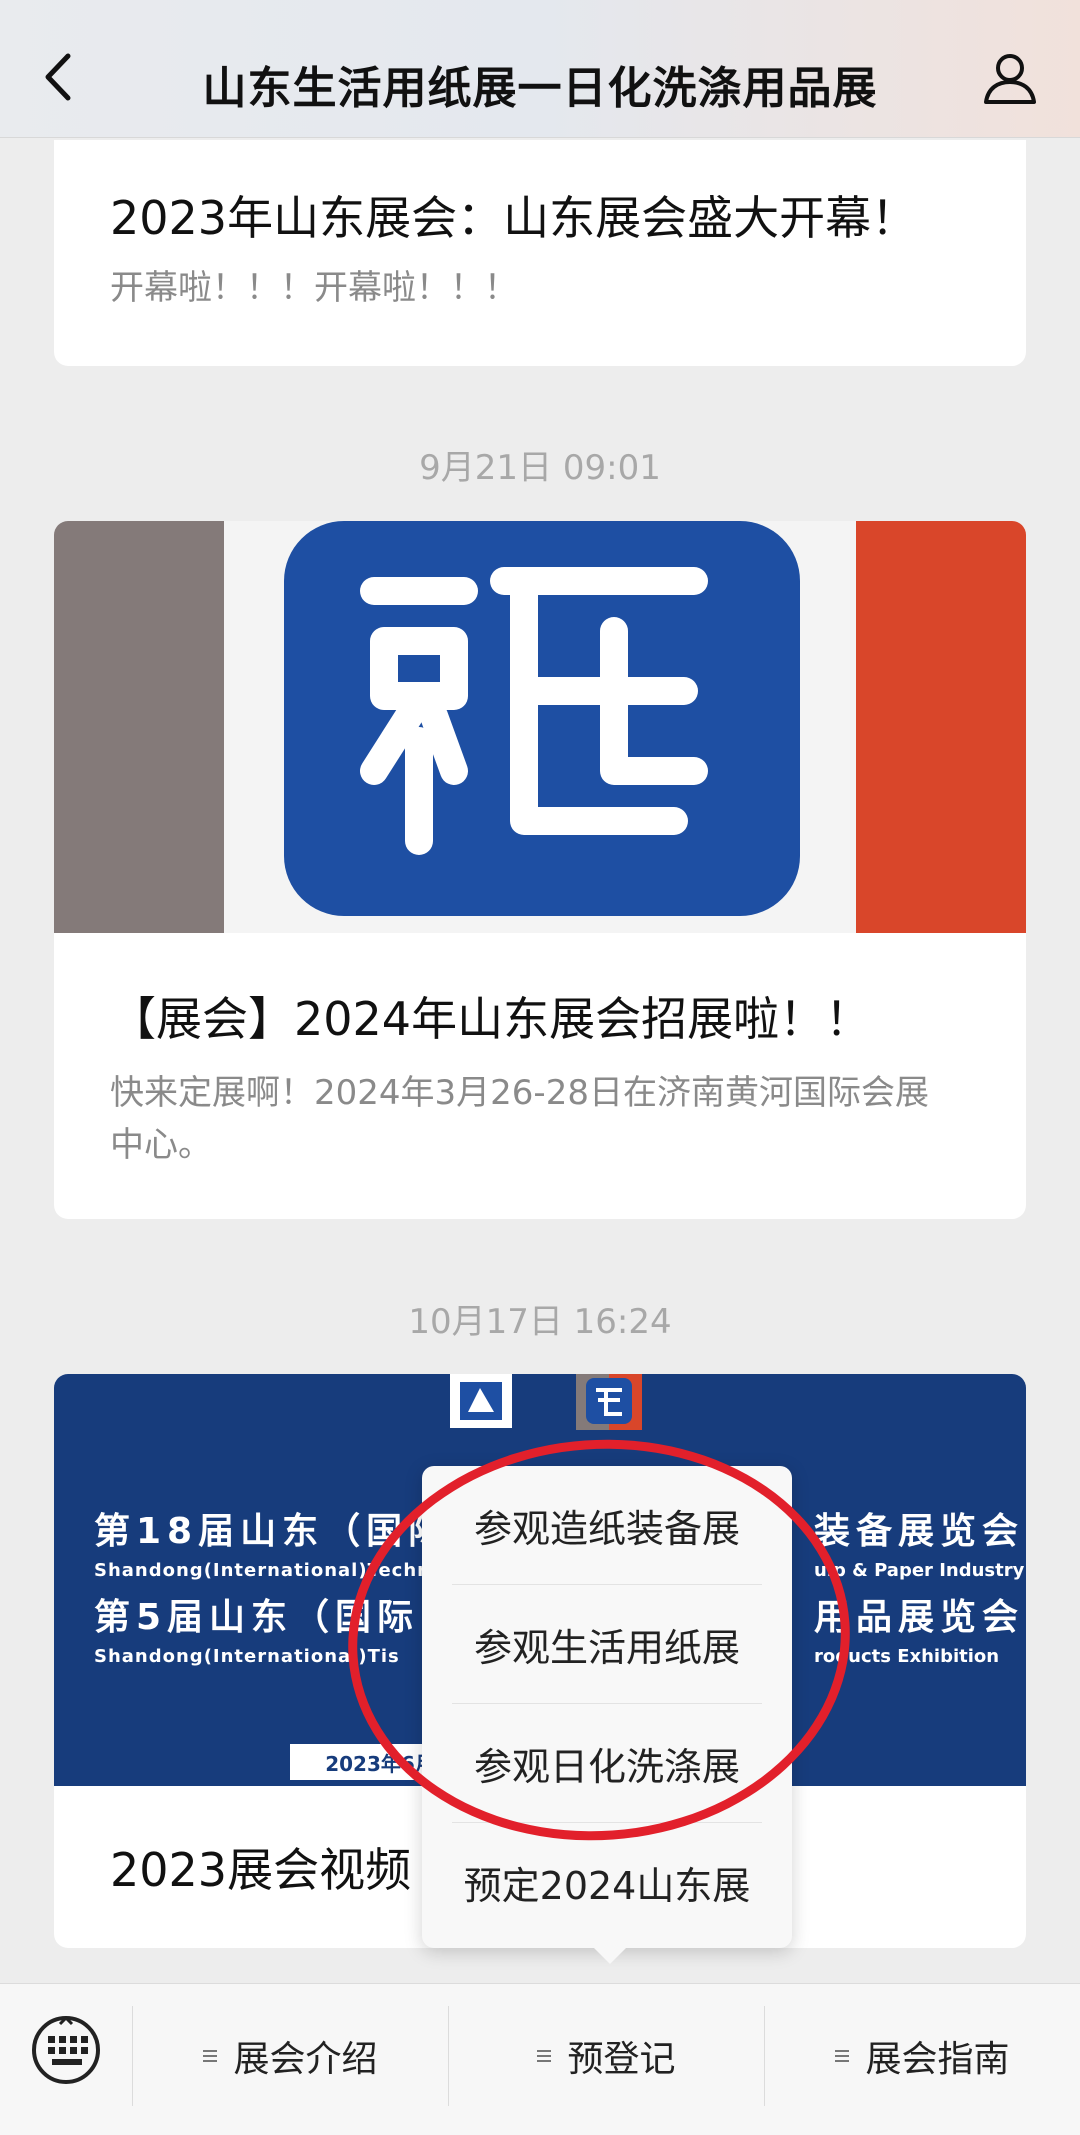  Describe the element at coordinates (937, 2059) in the screenshot. I see `menu-item-label: 展会指南` at that location.